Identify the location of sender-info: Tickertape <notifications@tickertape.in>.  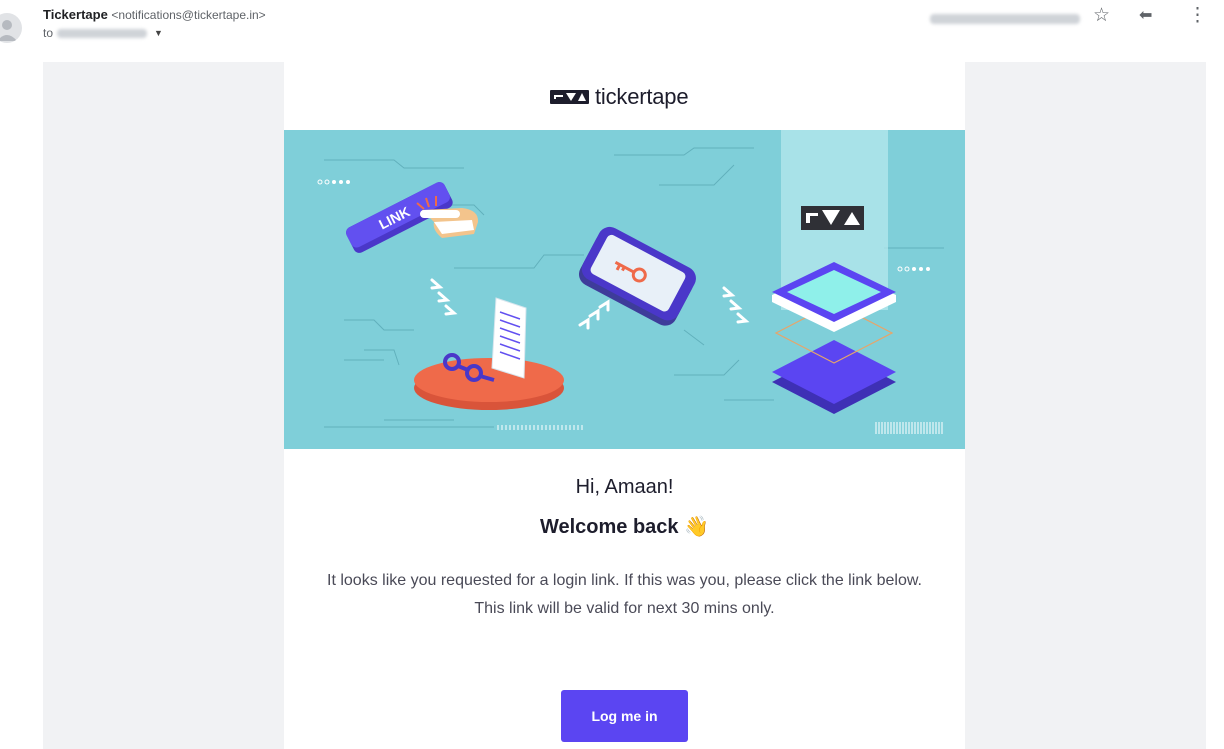
(154, 14).